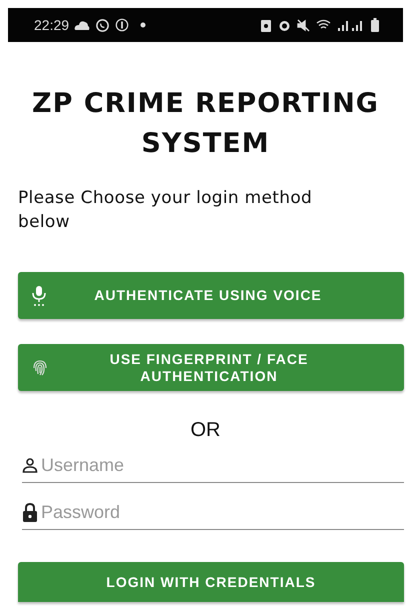 The width and height of the screenshot is (411, 607). I want to click on voice-auth-button: AUTHENTICATE USING VOICE, so click(211, 295).